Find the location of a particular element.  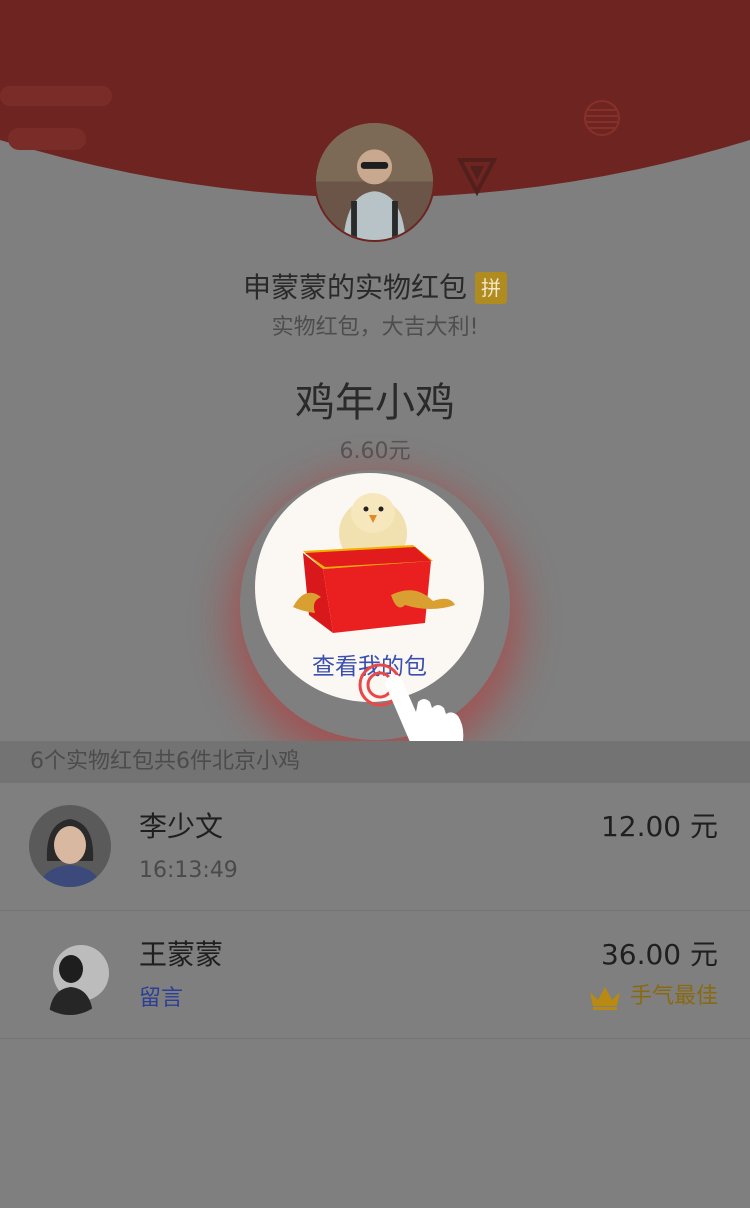

list-item: 王蒙蒙 留言 36.00 元 手气最佳 is located at coordinates (375, 975).